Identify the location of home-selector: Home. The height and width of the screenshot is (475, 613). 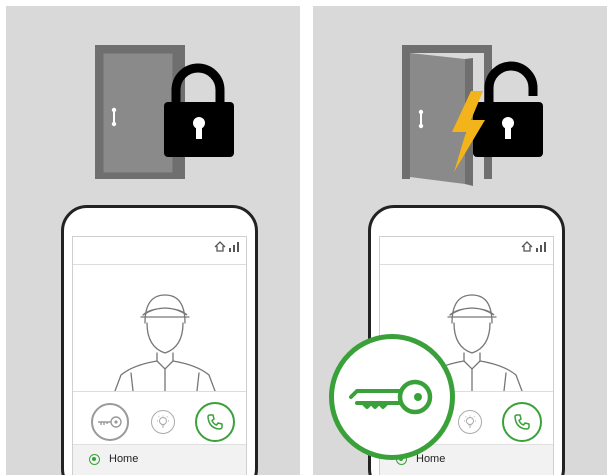
(159, 459).